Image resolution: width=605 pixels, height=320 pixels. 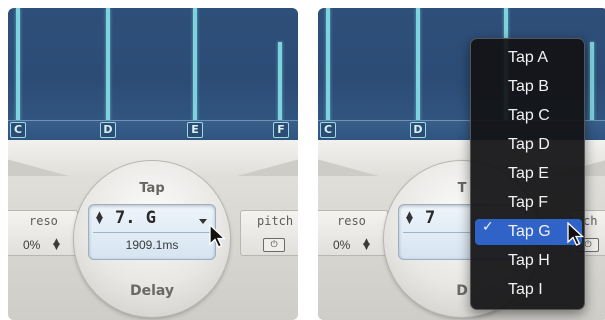 I want to click on menu-item-label: Tap D, so click(x=529, y=144).